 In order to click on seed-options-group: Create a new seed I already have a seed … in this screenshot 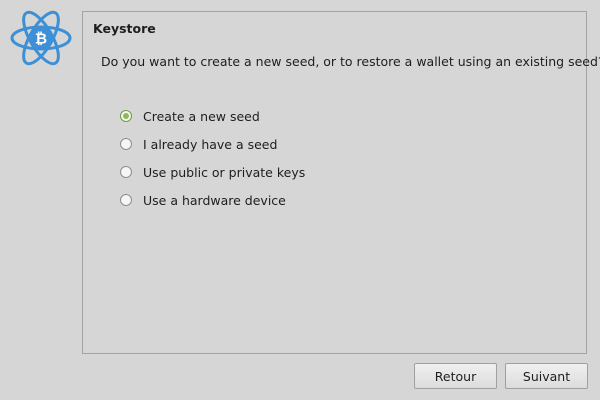, I will do `click(212, 158)`.